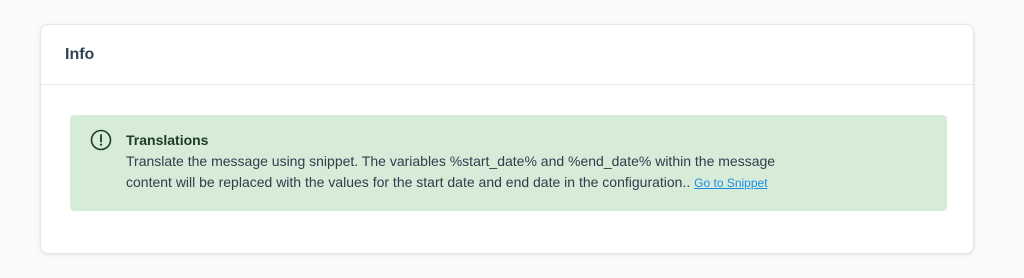 This screenshot has height=278, width=1024. What do you see at coordinates (730, 183) in the screenshot?
I see `go-to-snippet-link: Go to Snippet` at bounding box center [730, 183].